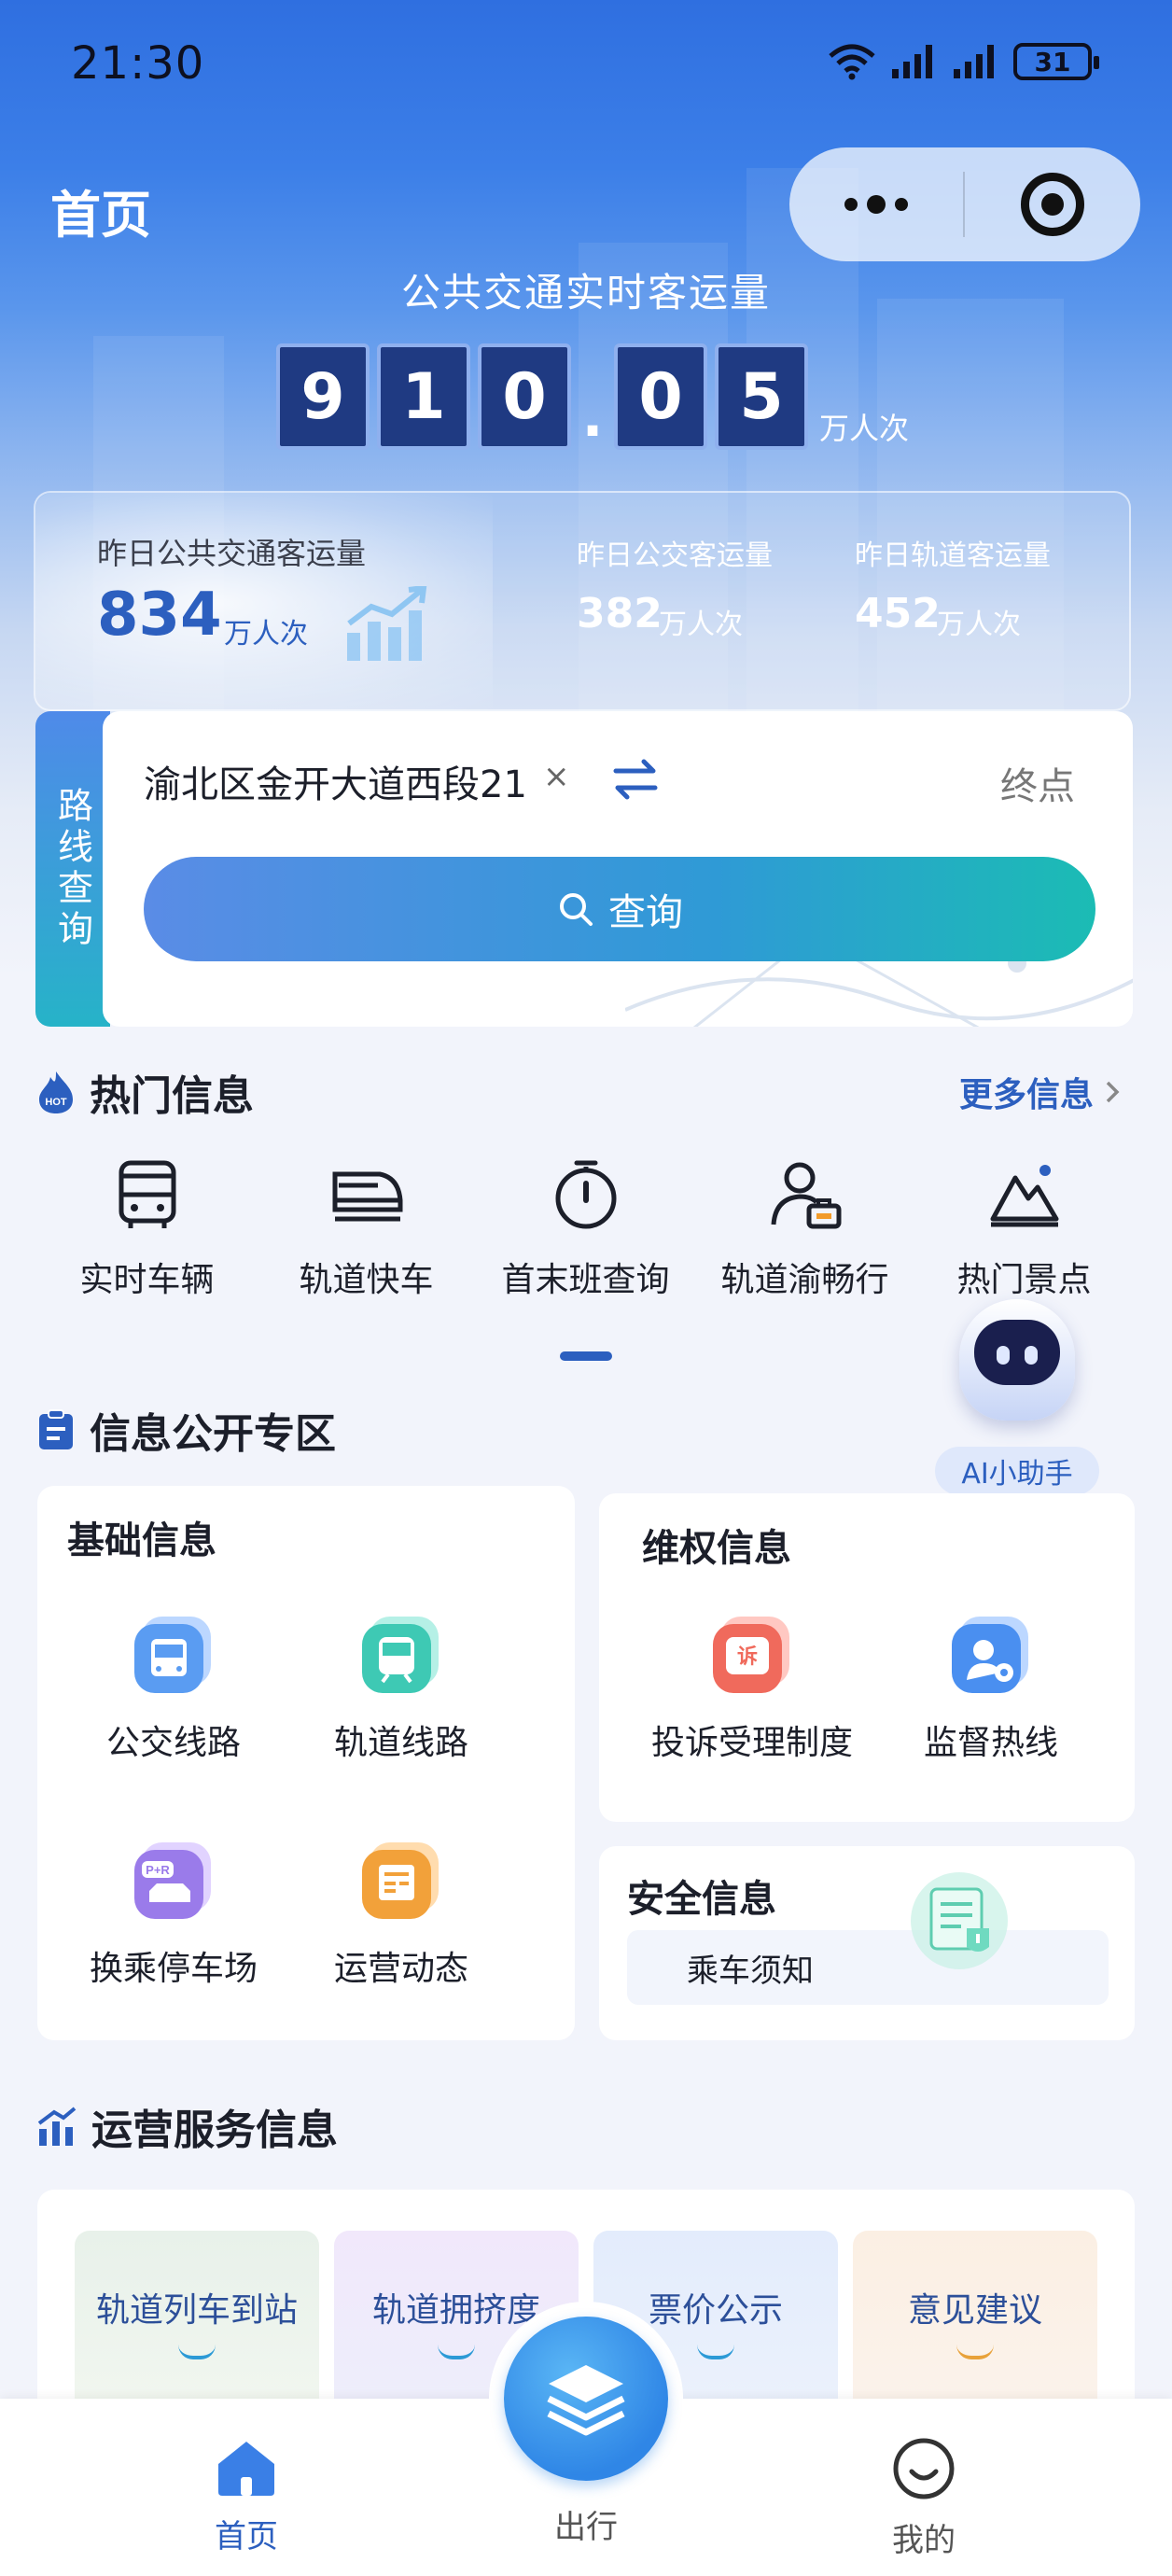 Image resolution: width=1172 pixels, height=2576 pixels. Describe the element at coordinates (701, 1899) in the screenshot. I see `safety-info-title: 安全信息` at that location.